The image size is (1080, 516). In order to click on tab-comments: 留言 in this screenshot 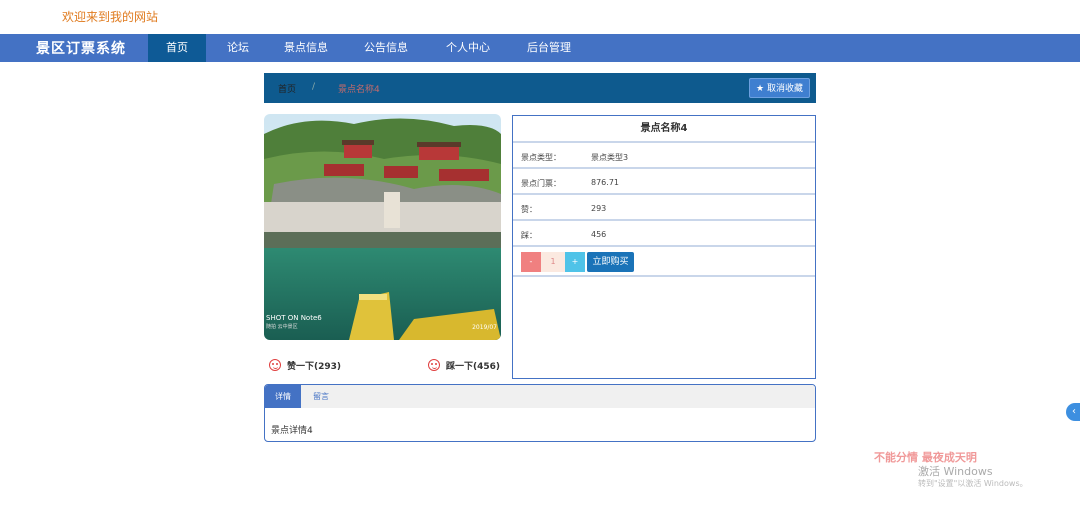, I will do `click(321, 396)`.